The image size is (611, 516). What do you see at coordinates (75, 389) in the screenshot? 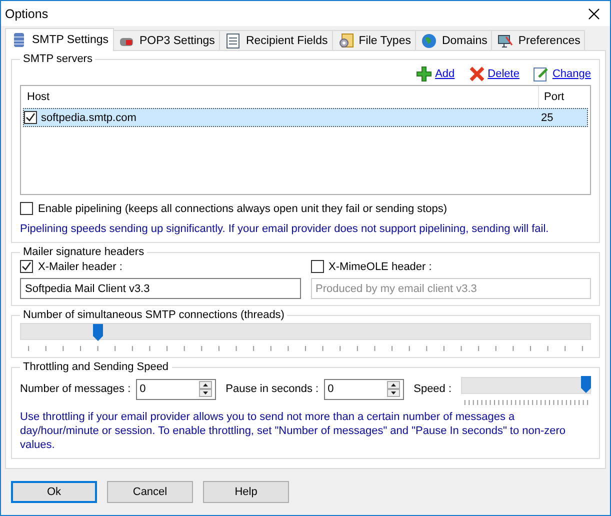
I see `field-label: Number of messages :` at bounding box center [75, 389].